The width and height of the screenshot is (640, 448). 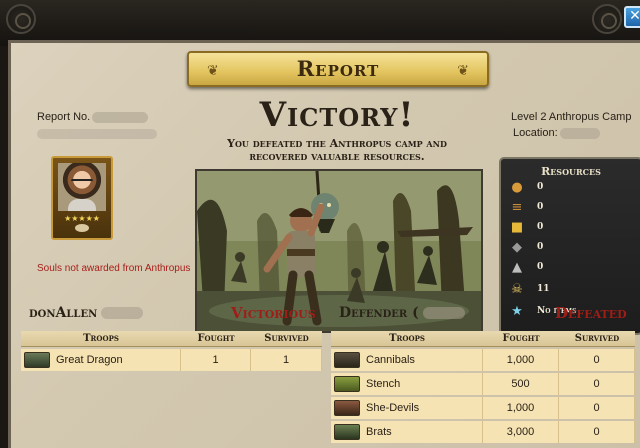 I want to click on table-row: Great Dragon 1 1, so click(x=171, y=360).